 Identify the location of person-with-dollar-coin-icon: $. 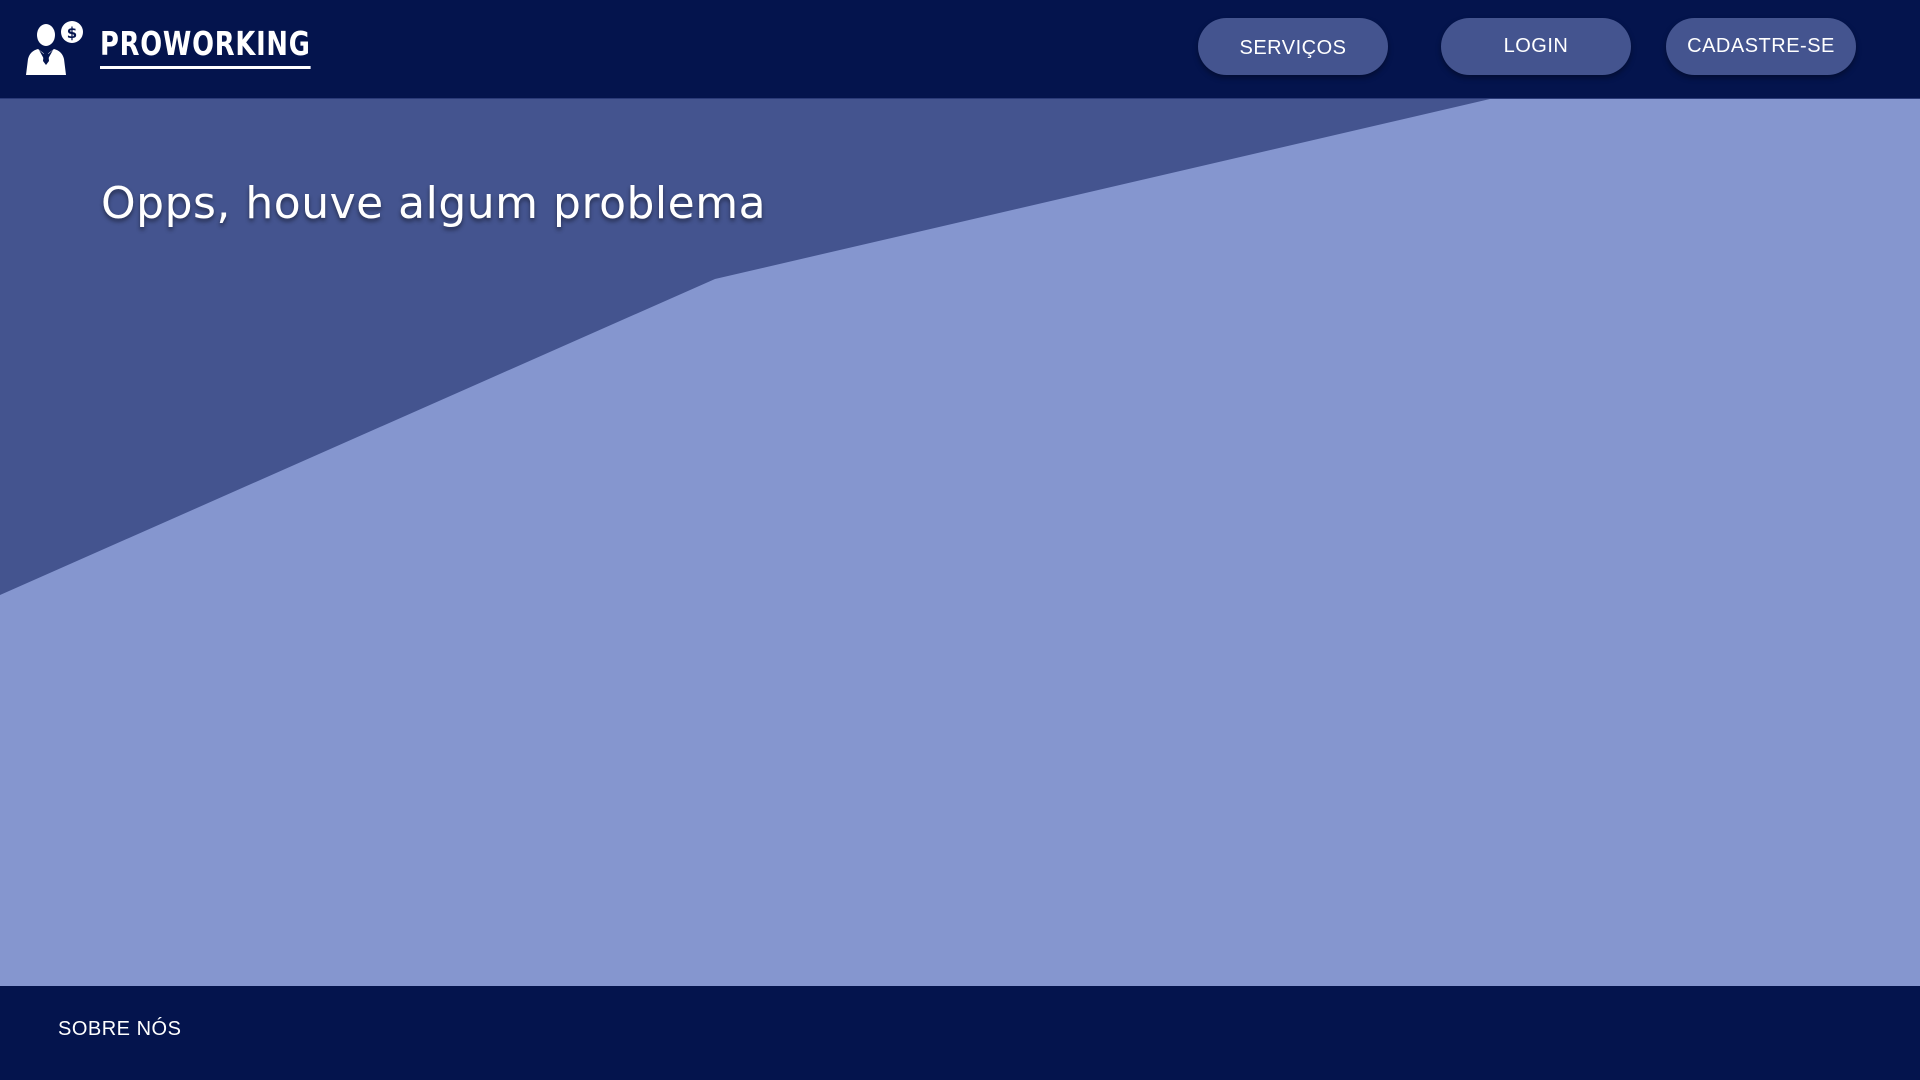
(54, 48).